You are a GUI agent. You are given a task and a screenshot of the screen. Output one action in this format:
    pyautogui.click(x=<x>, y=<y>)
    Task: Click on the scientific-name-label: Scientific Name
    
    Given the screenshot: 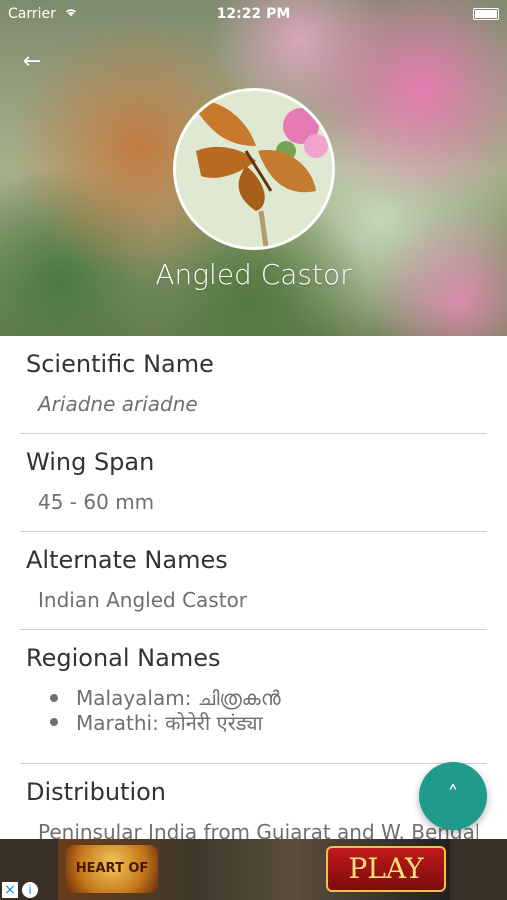 What is the action you would take?
    pyautogui.click(x=120, y=364)
    